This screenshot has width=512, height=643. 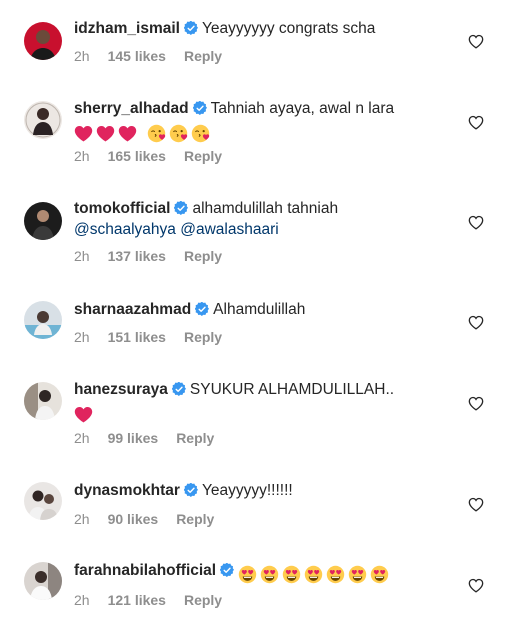 I want to click on mention-link: @schaalyahya, so click(x=125, y=229).